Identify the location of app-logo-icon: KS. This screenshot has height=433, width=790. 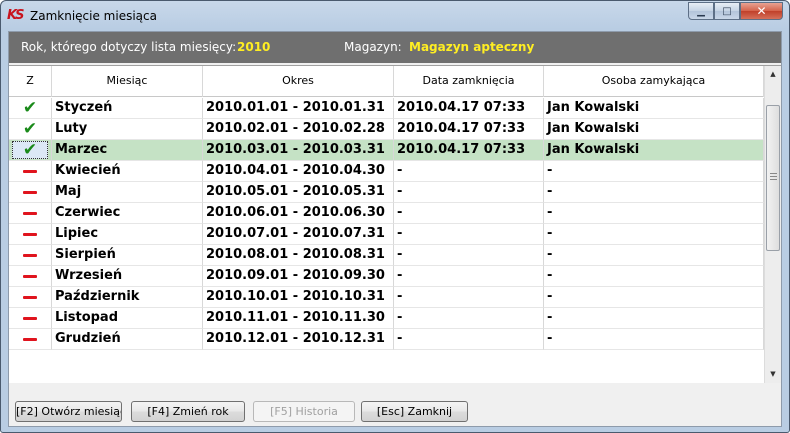
(15, 15).